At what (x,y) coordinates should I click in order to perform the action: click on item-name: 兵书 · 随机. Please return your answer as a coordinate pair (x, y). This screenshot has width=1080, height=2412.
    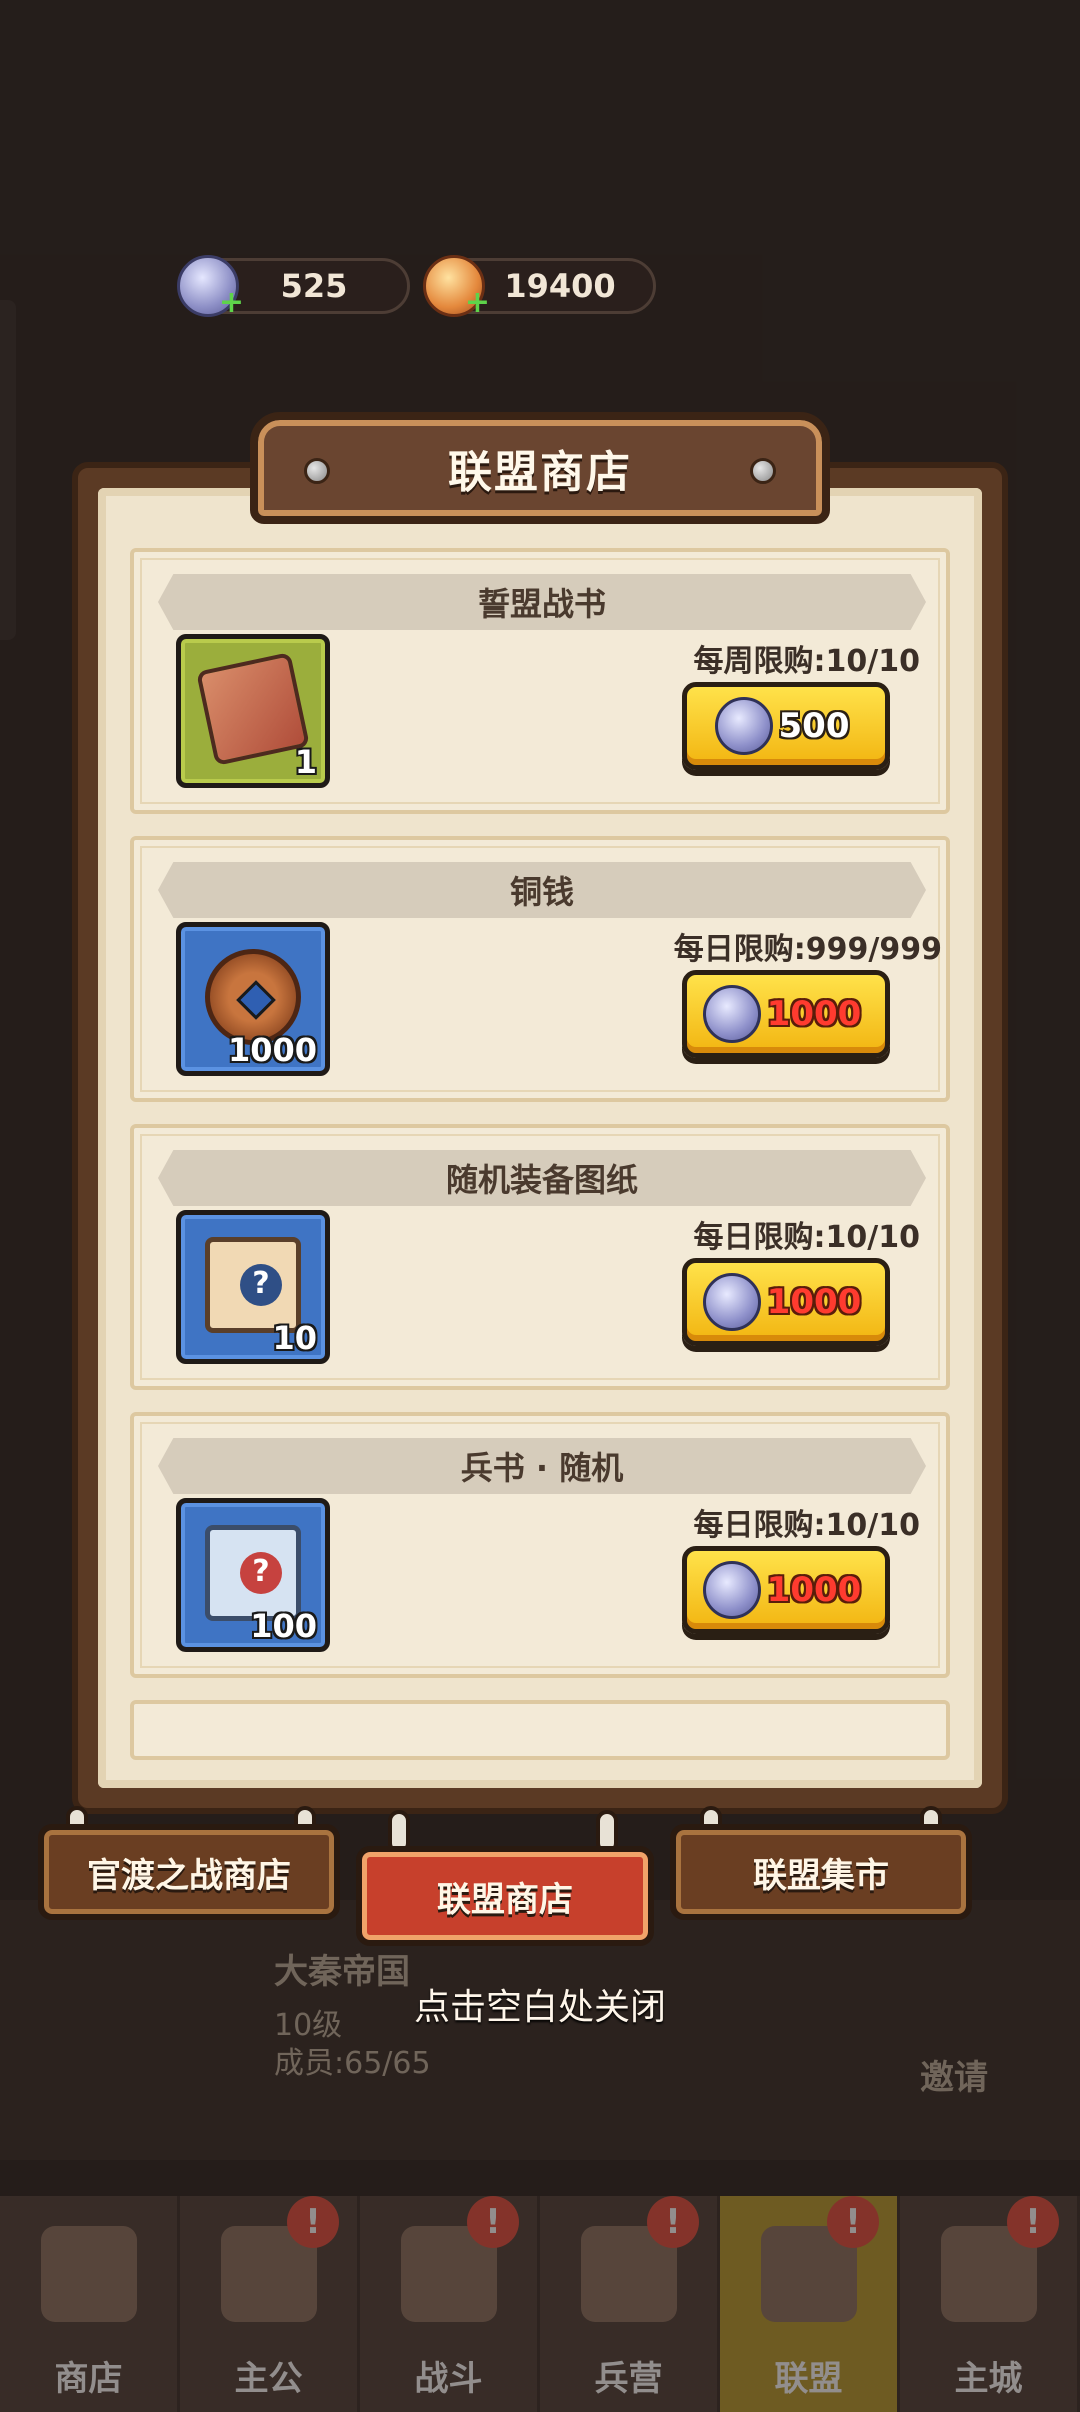
    Looking at the image, I should click on (542, 1466).